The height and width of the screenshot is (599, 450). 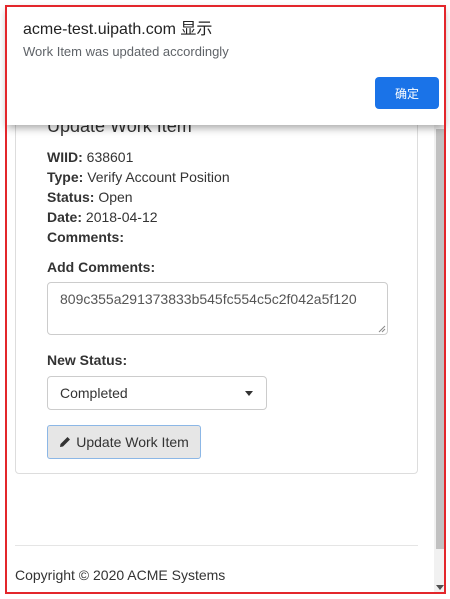 What do you see at coordinates (65, 217) in the screenshot?
I see `date-label: Date:` at bounding box center [65, 217].